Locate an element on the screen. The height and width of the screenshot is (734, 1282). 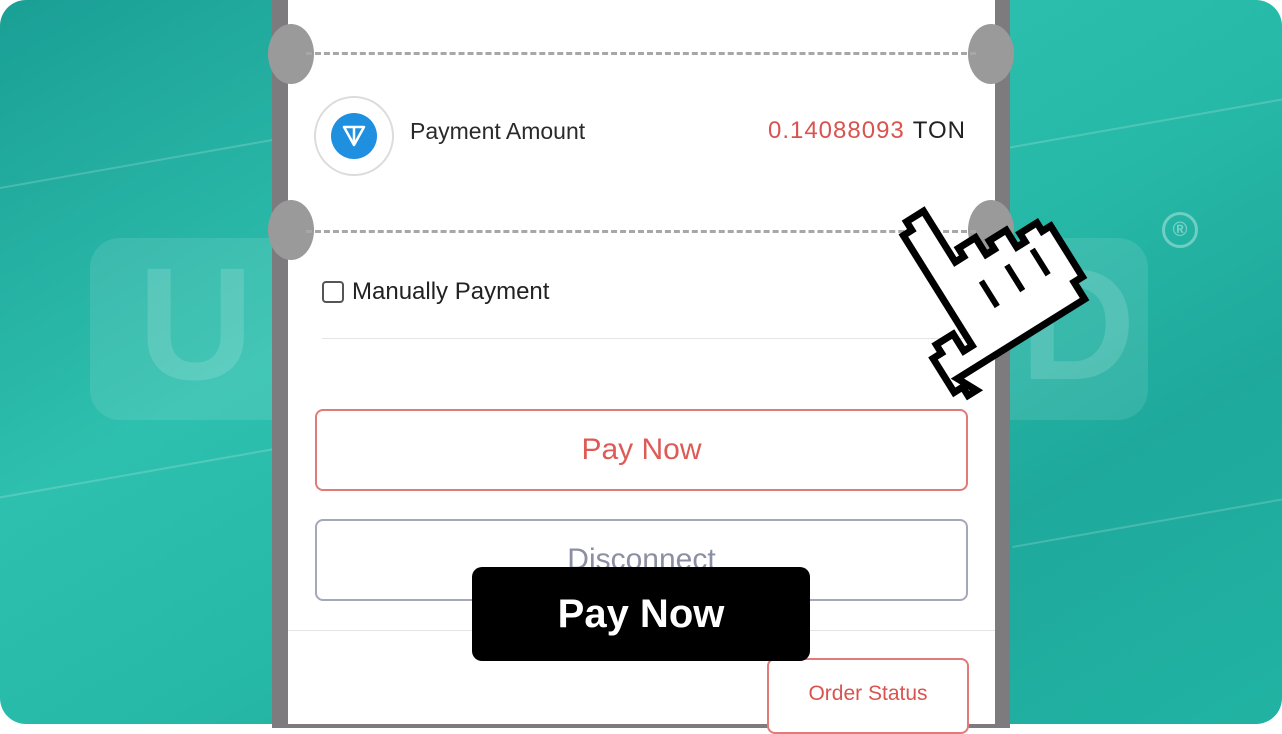
order-status-button: Order Status is located at coordinates (868, 696).